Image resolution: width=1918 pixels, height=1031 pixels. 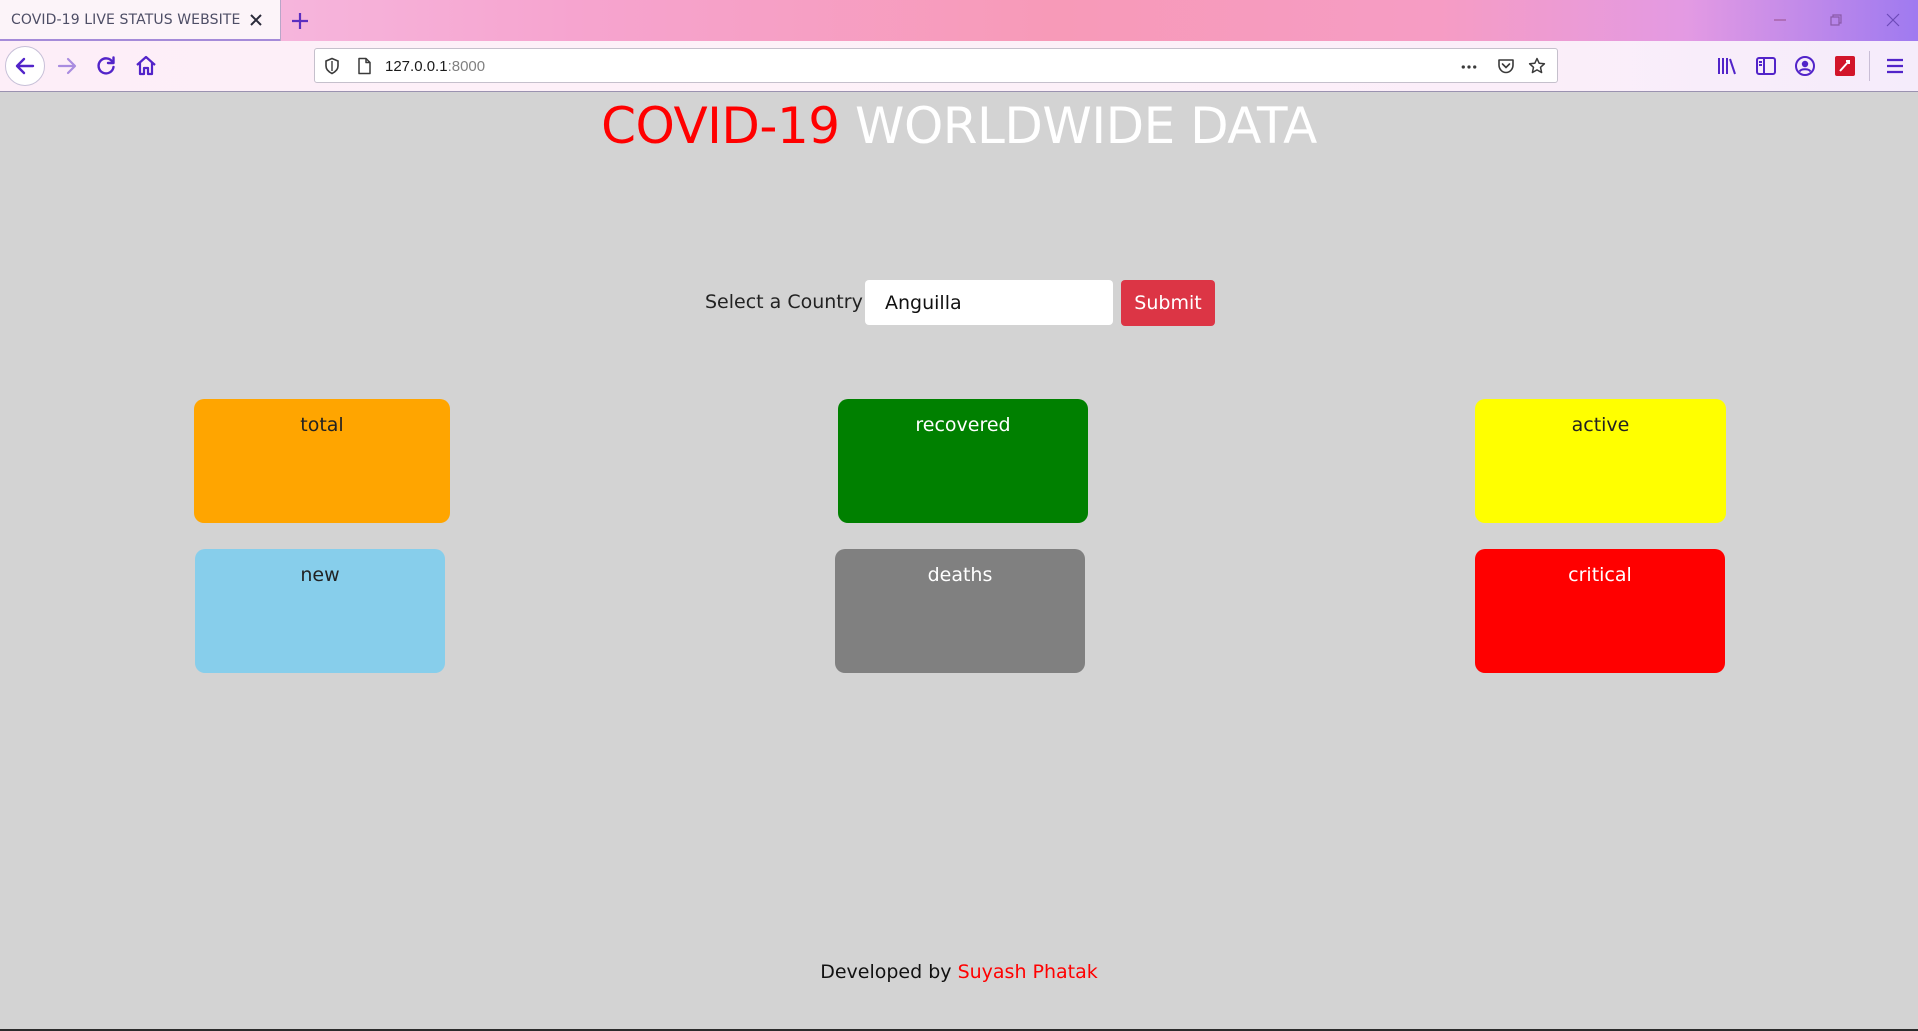 I want to click on extension-icon, so click(x=1845, y=66).